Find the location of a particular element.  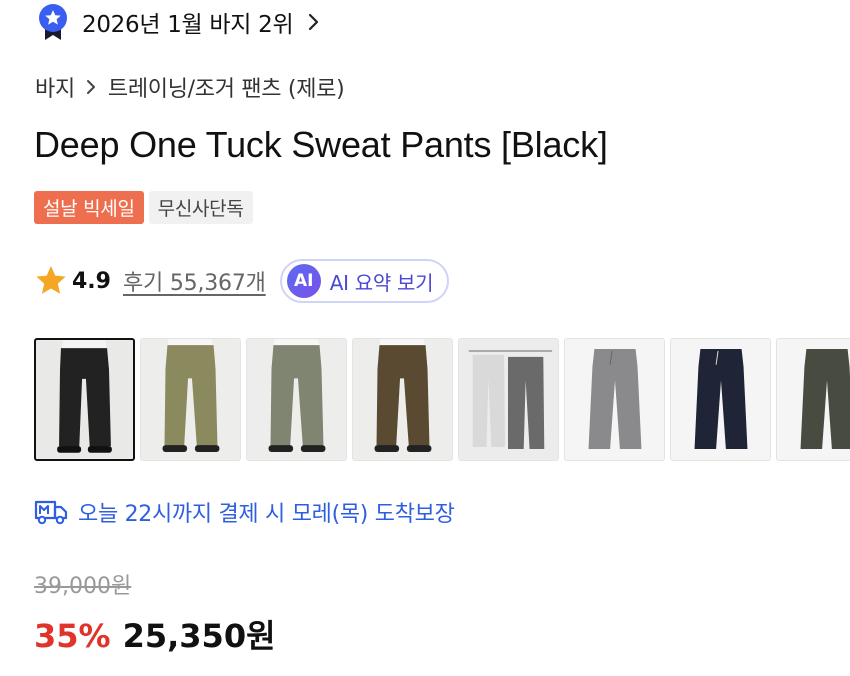

thumbnail-hanger-set is located at coordinates (508, 399).